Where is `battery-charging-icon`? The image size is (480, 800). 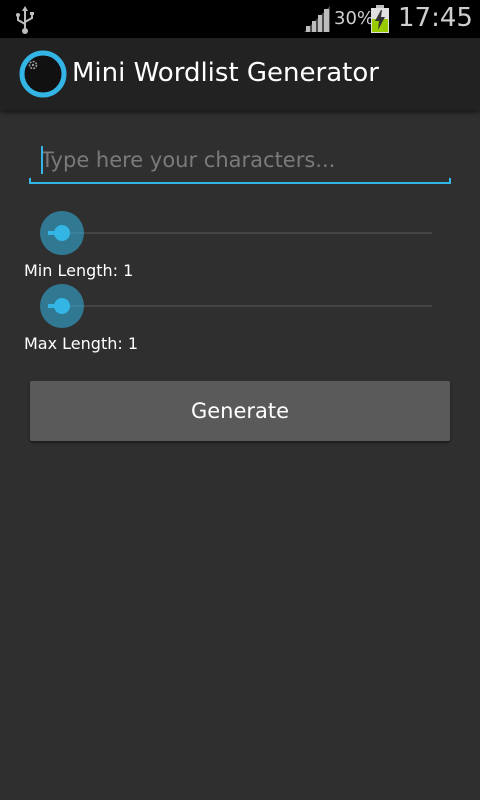
battery-charging-icon is located at coordinates (380, 19).